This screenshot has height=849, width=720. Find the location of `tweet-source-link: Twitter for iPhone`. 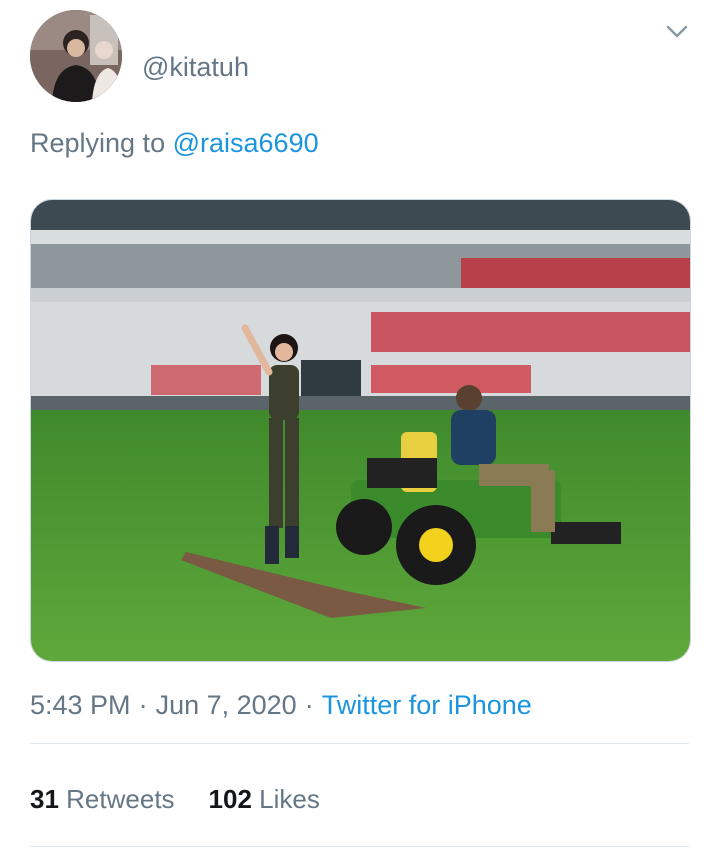

tweet-source-link: Twitter for iPhone is located at coordinates (427, 705).